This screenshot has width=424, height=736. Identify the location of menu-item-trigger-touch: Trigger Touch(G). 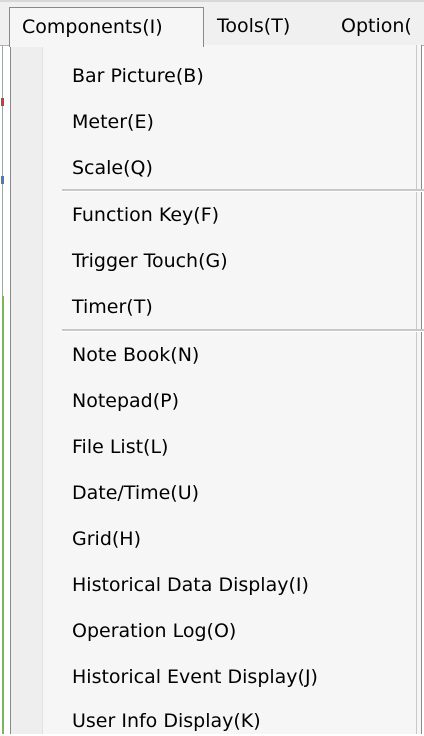
(150, 261).